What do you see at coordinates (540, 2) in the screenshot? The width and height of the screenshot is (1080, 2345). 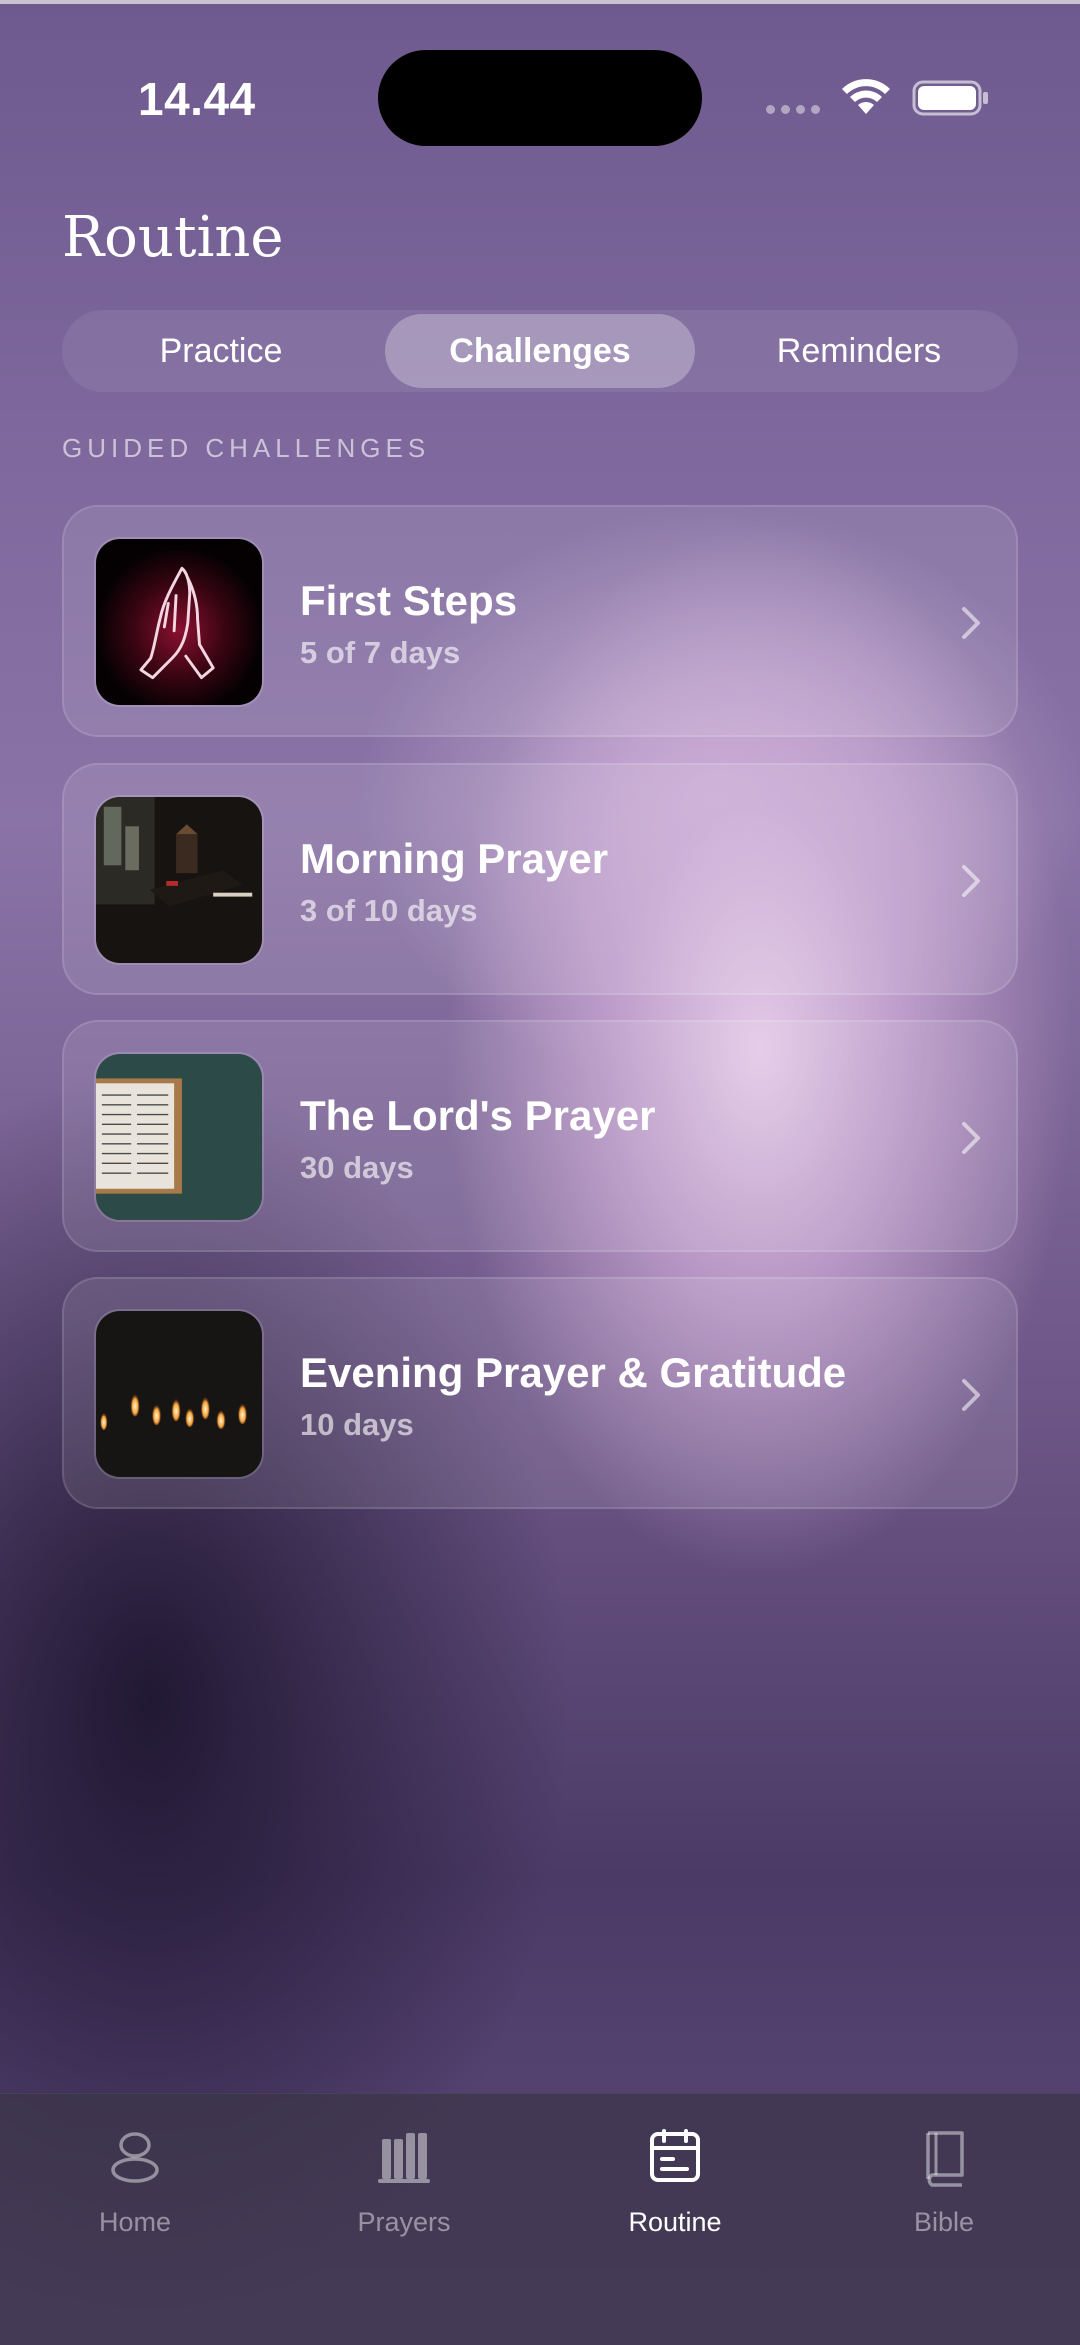 I see `top-edge` at bounding box center [540, 2].